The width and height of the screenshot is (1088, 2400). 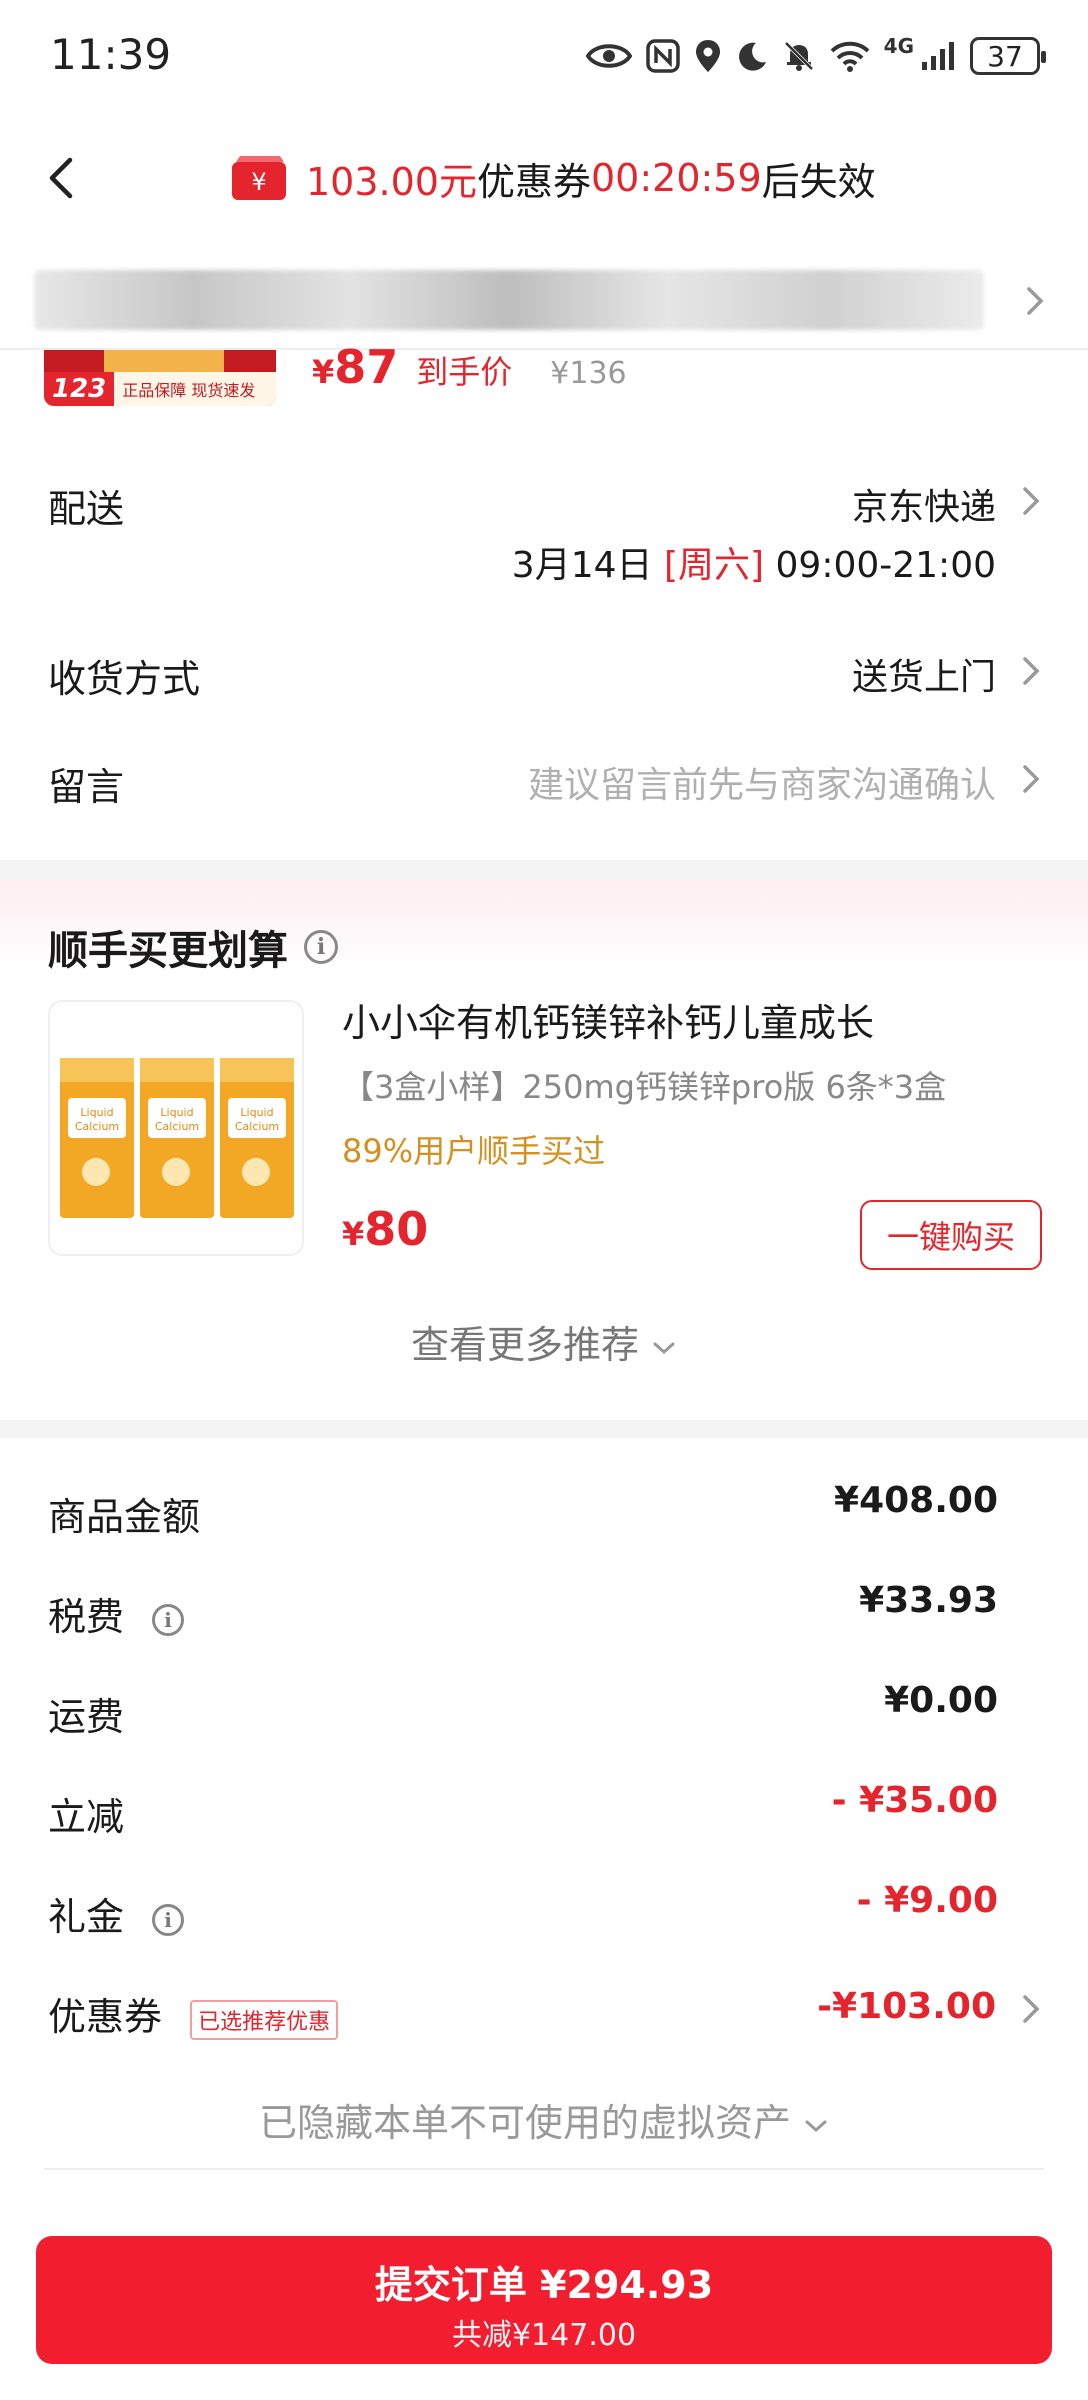 What do you see at coordinates (608, 1019) in the screenshot?
I see `bundle-product-name: 小小伞有机钙镁锌补钙儿童成长` at bounding box center [608, 1019].